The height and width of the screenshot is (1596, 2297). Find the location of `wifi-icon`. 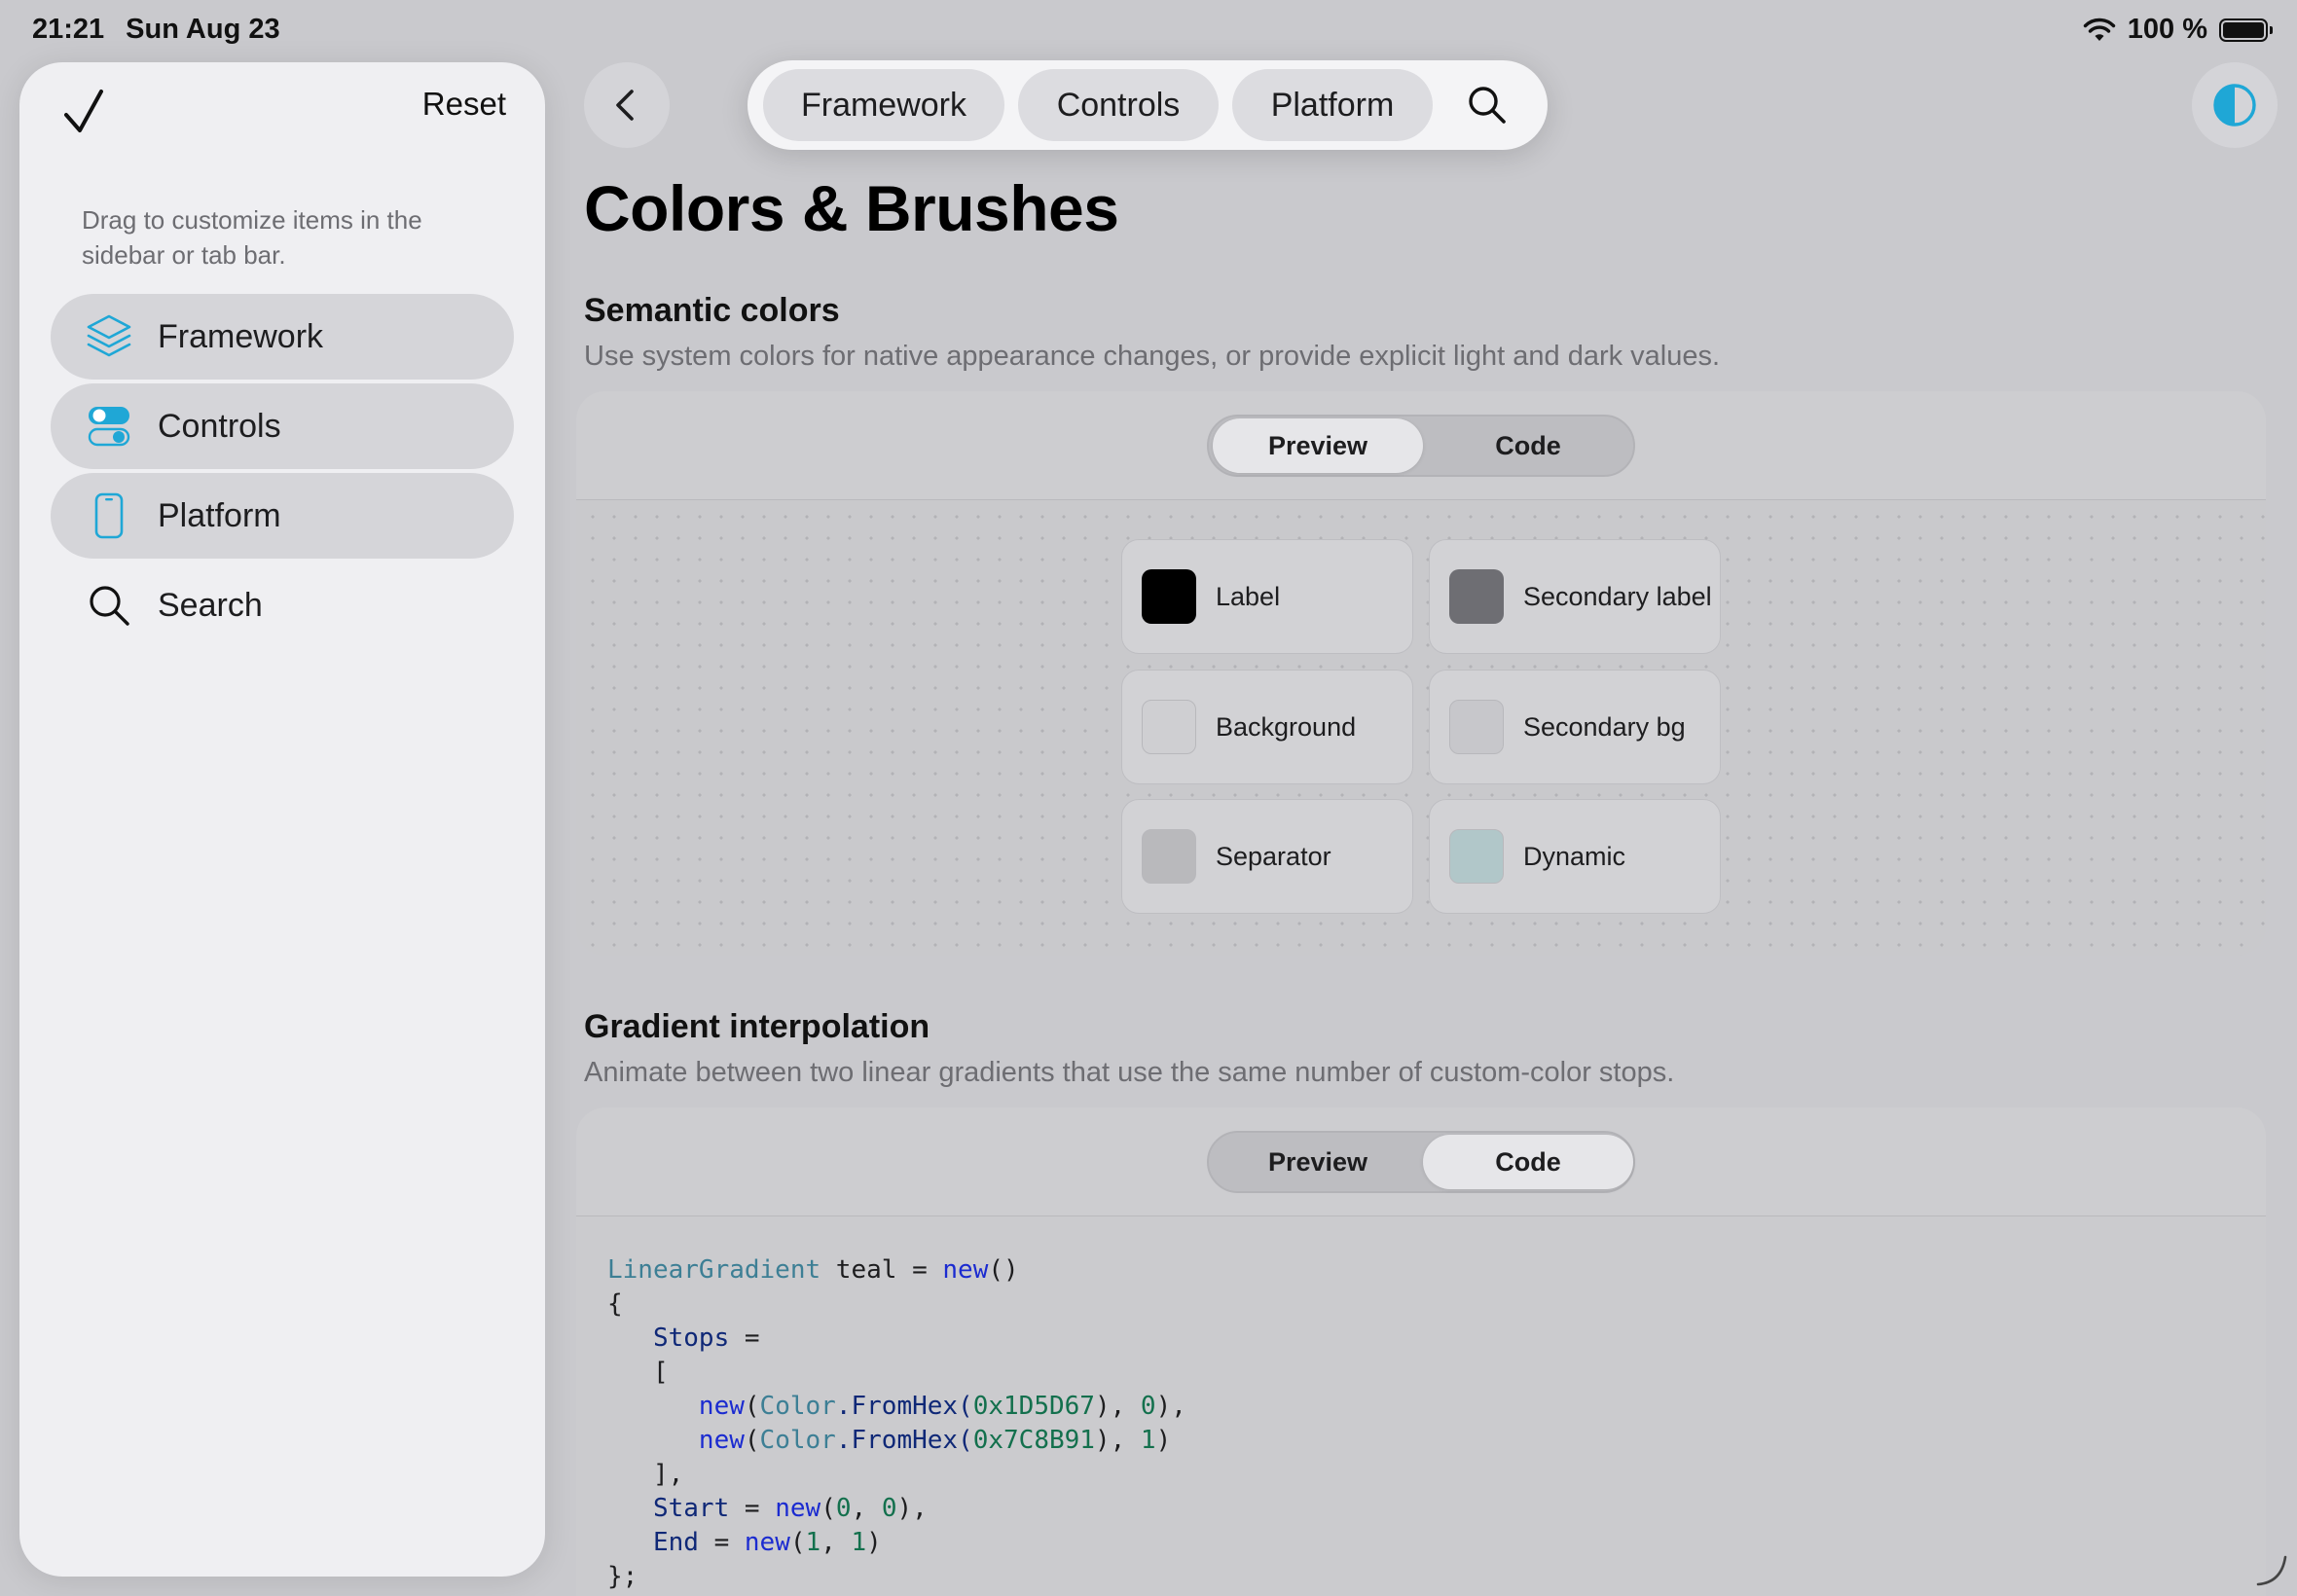

wifi-icon is located at coordinates (2099, 30).